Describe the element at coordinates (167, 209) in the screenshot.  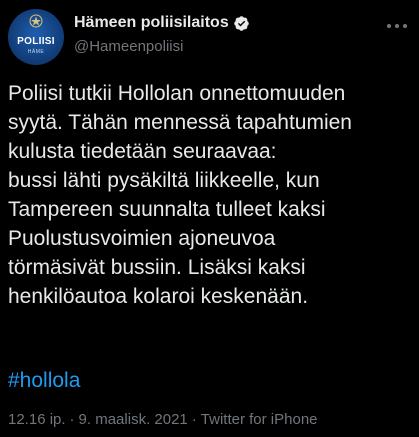
I see `tweet-text-line: Tampereen suunnalta tulleet kaksi` at that location.